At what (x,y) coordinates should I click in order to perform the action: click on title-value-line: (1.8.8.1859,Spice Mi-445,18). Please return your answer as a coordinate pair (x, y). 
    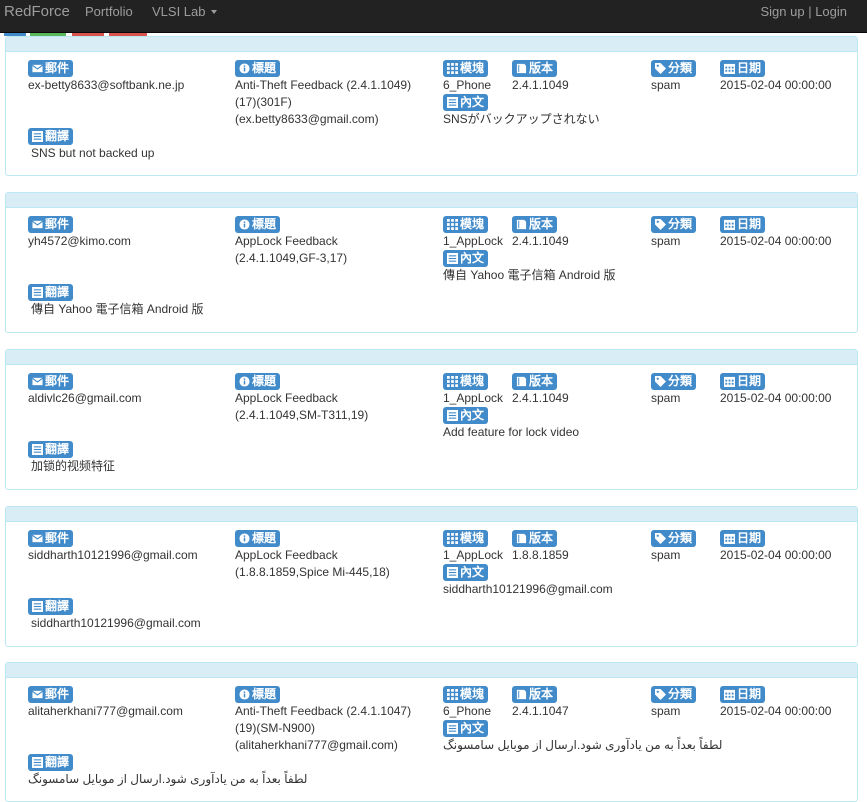
    Looking at the image, I should click on (312, 572).